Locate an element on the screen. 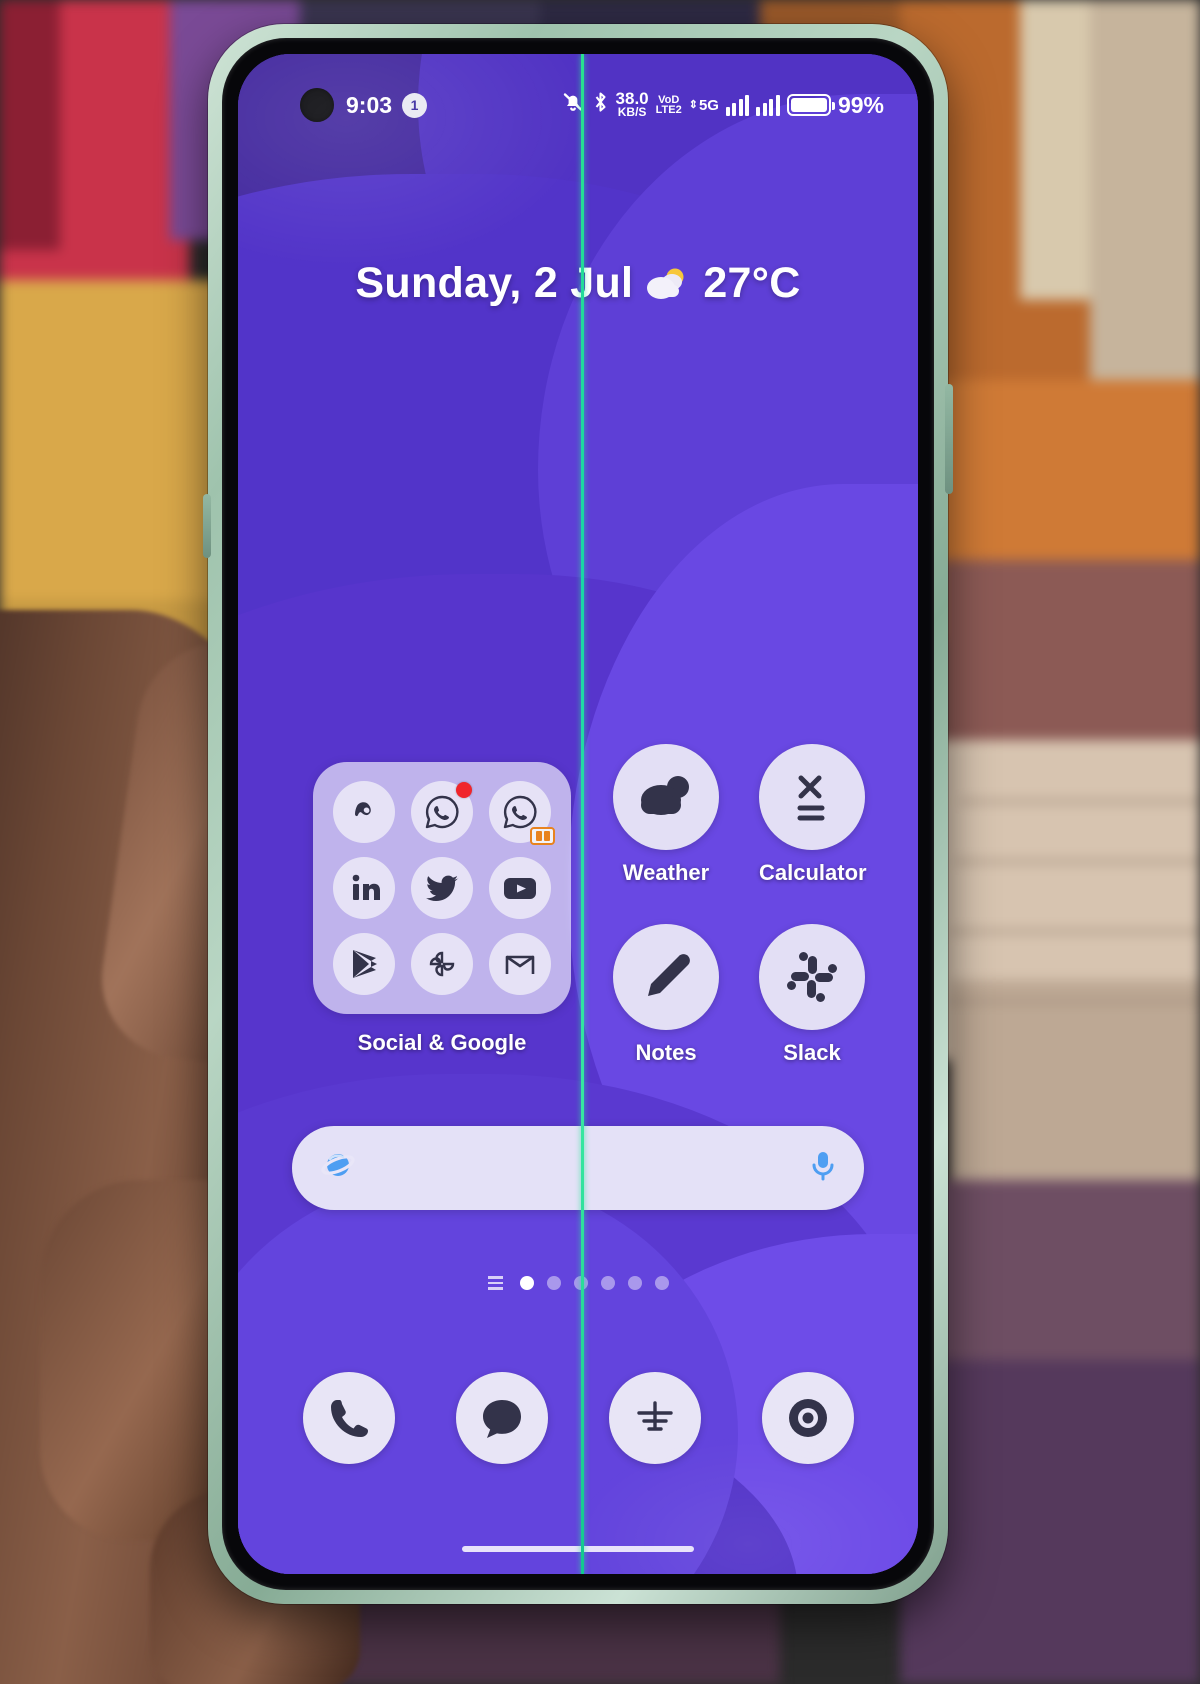 The image size is (1200, 1684). date-weather-widget: Sunday, 2 Jul 27°C is located at coordinates (578, 283).